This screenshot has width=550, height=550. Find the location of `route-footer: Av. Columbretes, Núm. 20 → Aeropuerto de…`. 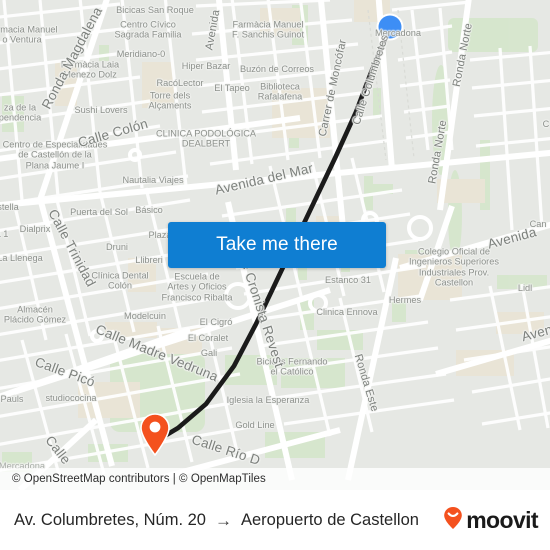

route-footer: Av. Columbretes, Núm. 20 → Aeropuerto de… is located at coordinates (275, 520).